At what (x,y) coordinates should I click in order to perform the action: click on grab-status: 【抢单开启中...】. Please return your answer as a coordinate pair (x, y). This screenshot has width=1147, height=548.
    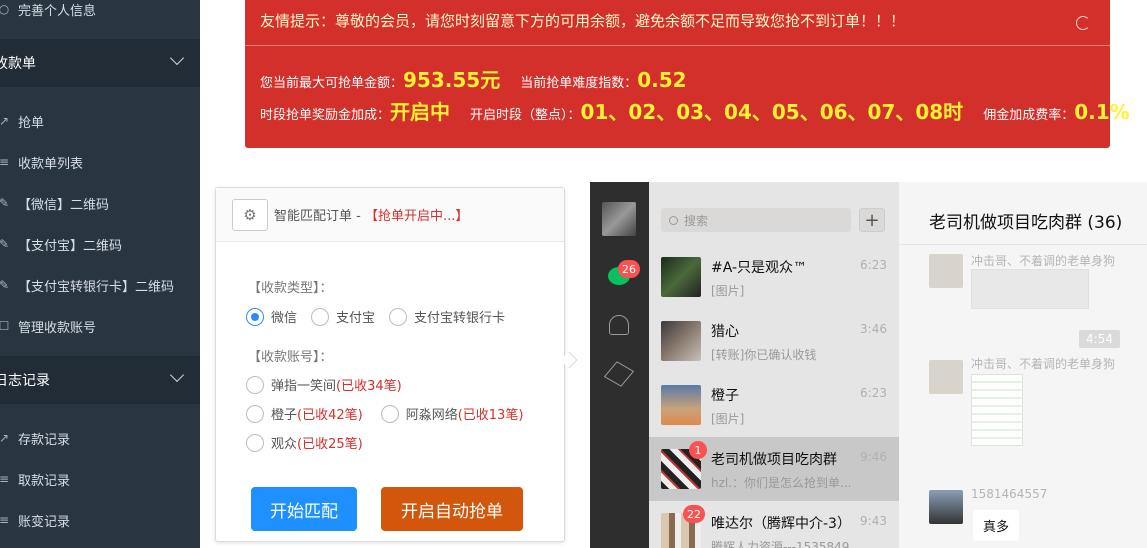
    Looking at the image, I should click on (416, 216).